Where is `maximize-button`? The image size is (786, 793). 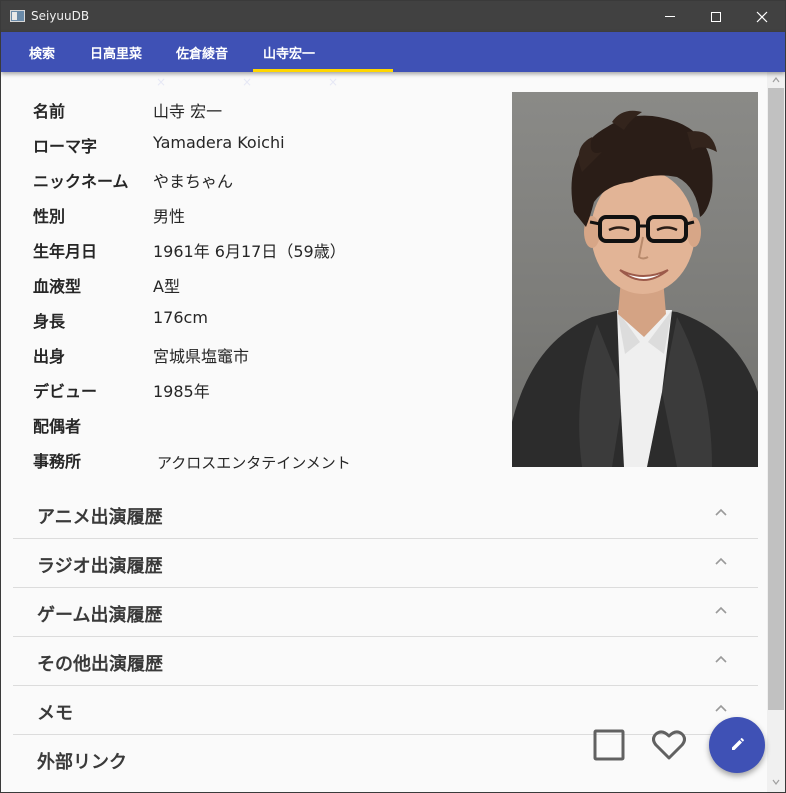 maximize-button is located at coordinates (716, 16).